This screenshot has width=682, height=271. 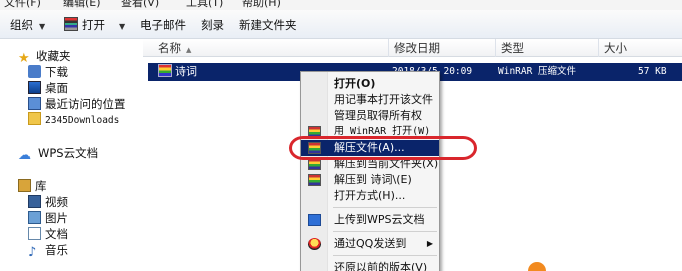 I want to click on sidebar-item-desktop: 桌面, so click(x=48, y=88).